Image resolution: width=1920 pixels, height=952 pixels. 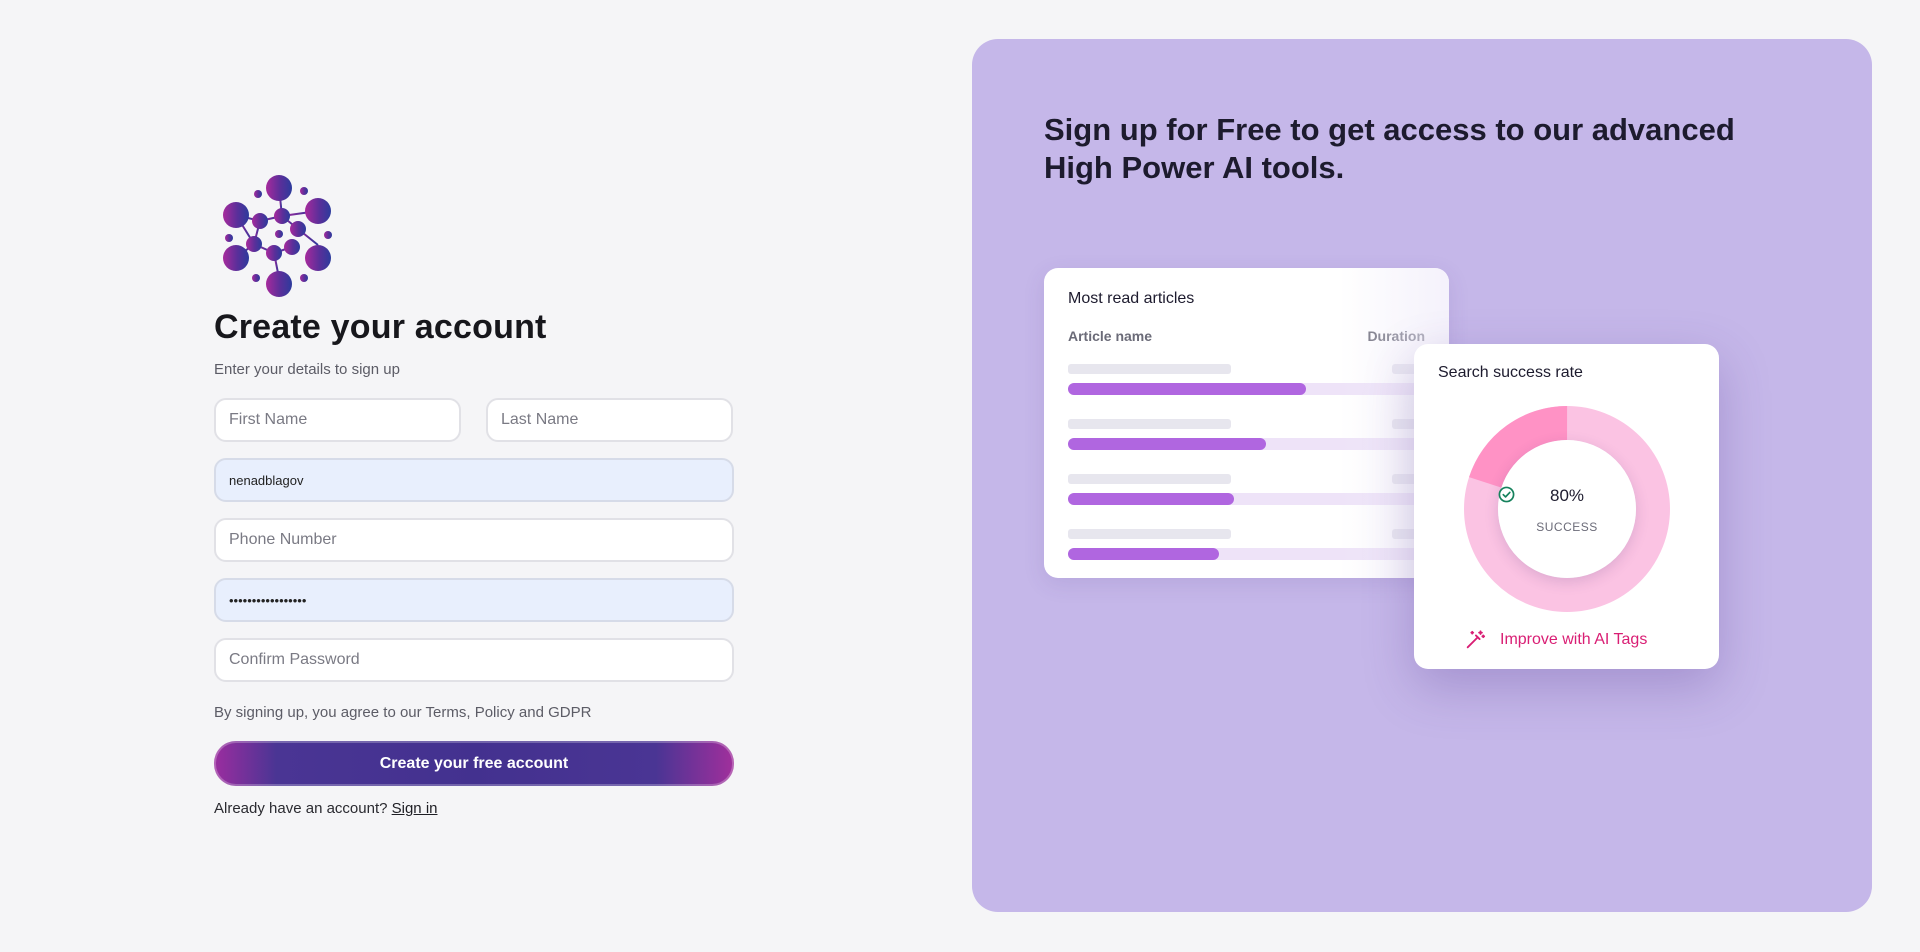 I want to click on brand-logo, so click(x=277, y=236).